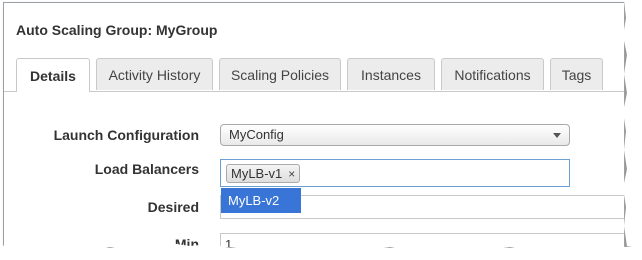 This screenshot has height=260, width=642. What do you see at coordinates (53, 75) in the screenshot?
I see `tab-details: Details` at bounding box center [53, 75].